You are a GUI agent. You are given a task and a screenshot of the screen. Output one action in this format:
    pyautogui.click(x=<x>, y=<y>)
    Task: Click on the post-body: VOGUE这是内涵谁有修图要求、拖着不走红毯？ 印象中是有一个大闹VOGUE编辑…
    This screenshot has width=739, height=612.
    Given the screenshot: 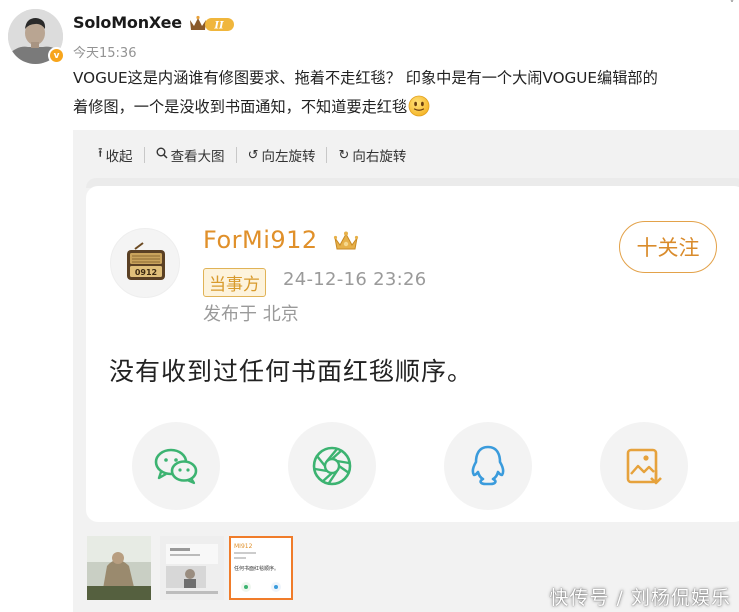 What is the action you would take?
    pyautogui.click(x=406, y=95)
    